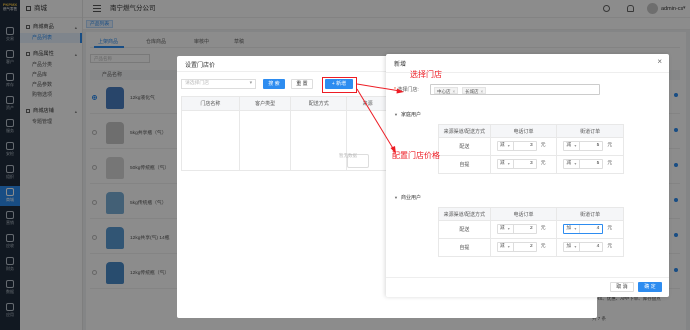 Image resolution: width=690 pixels, height=330 pixels. I want to click on annotation-arrows, so click(380, 118).